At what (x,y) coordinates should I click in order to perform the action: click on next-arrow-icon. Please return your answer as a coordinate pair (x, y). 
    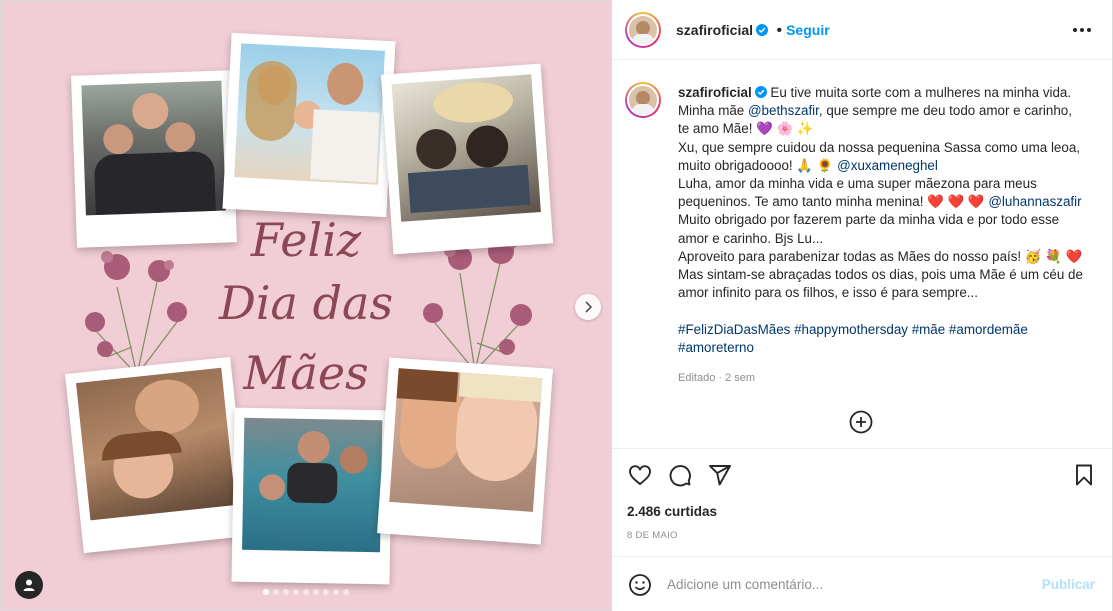
    Looking at the image, I should click on (589, 307).